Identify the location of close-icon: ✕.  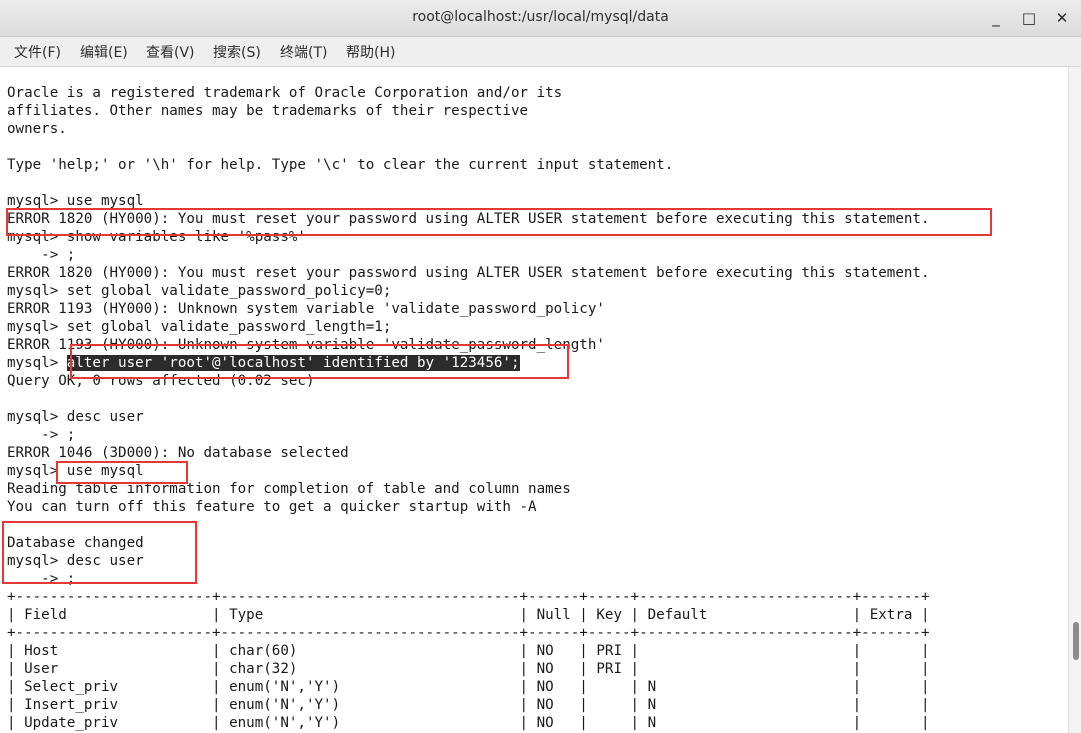
(1062, 18).